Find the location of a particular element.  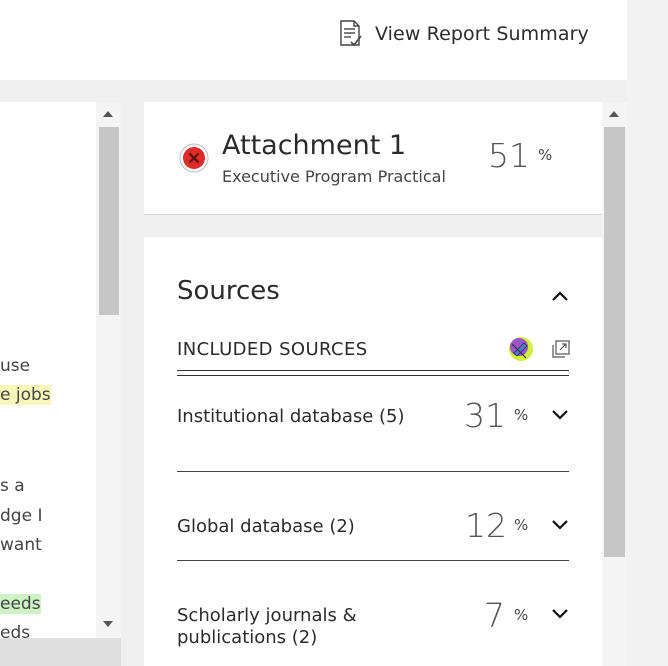

source-item-label: Institutional database (5) is located at coordinates (291, 416).